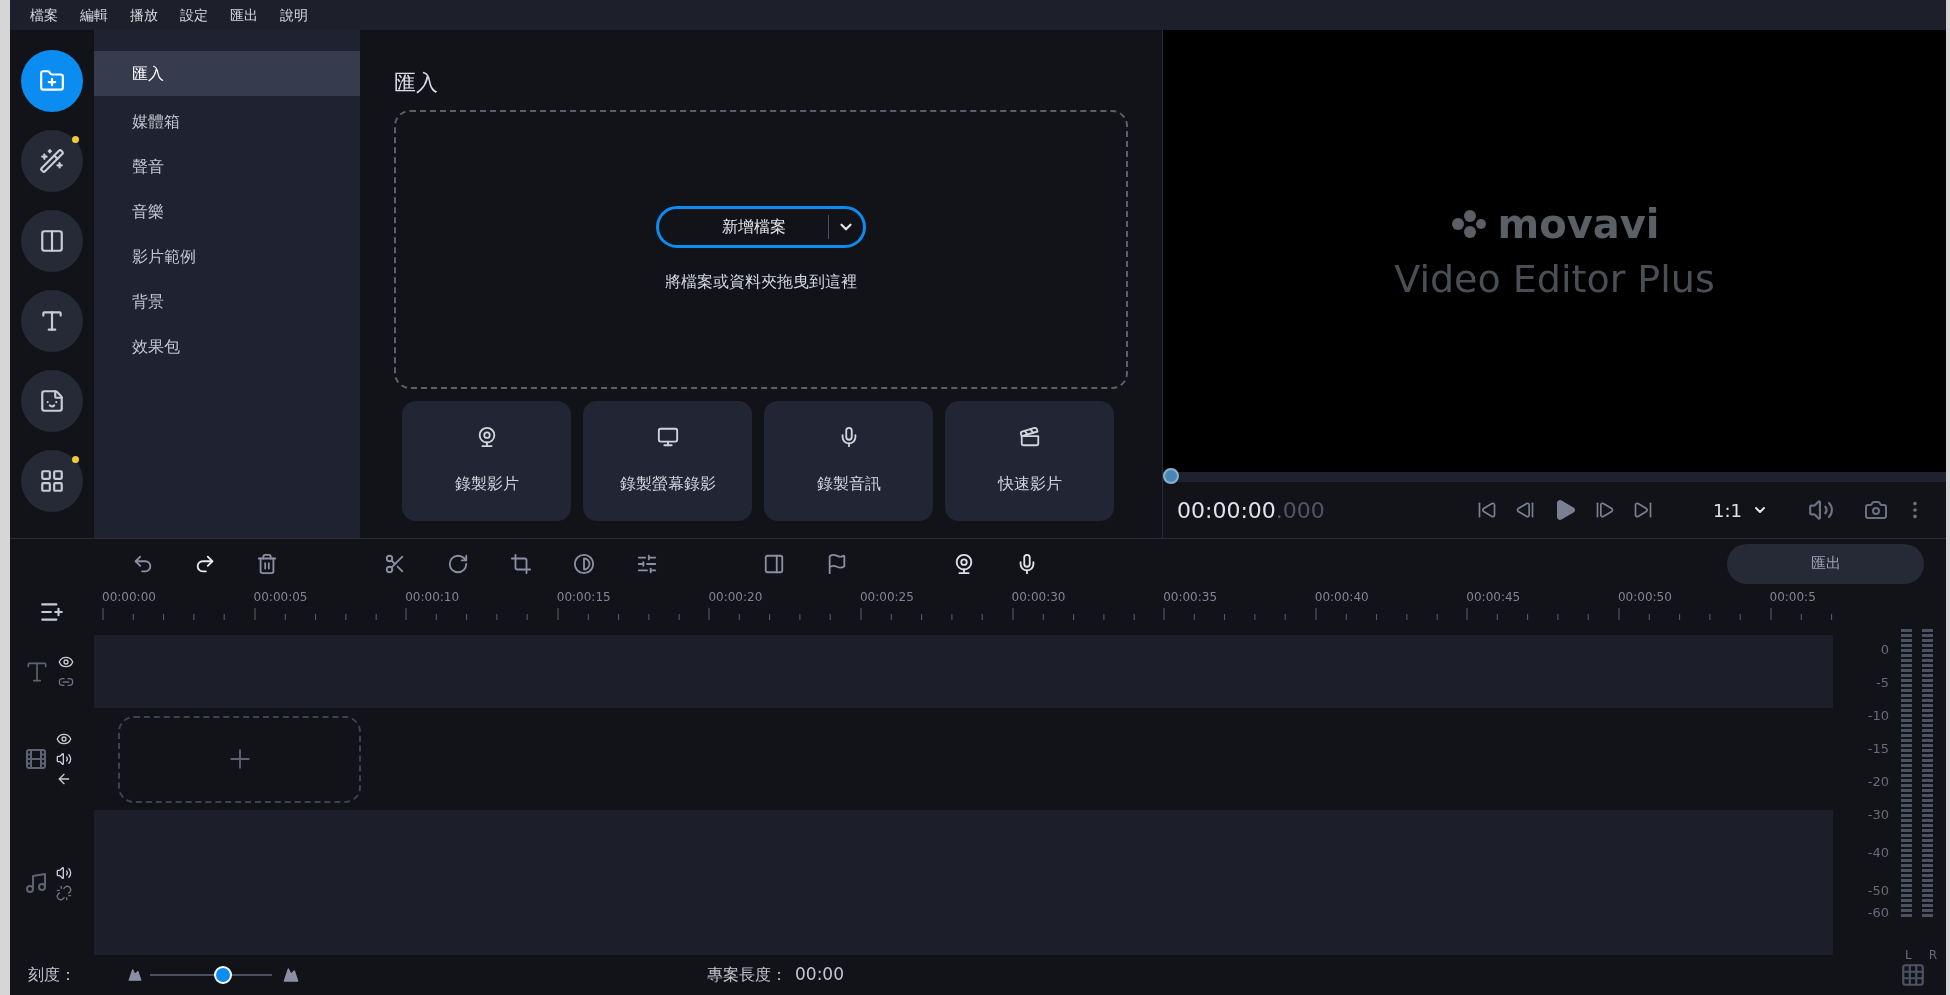  What do you see at coordinates (52, 241) in the screenshot?
I see `split-panel-icon` at bounding box center [52, 241].